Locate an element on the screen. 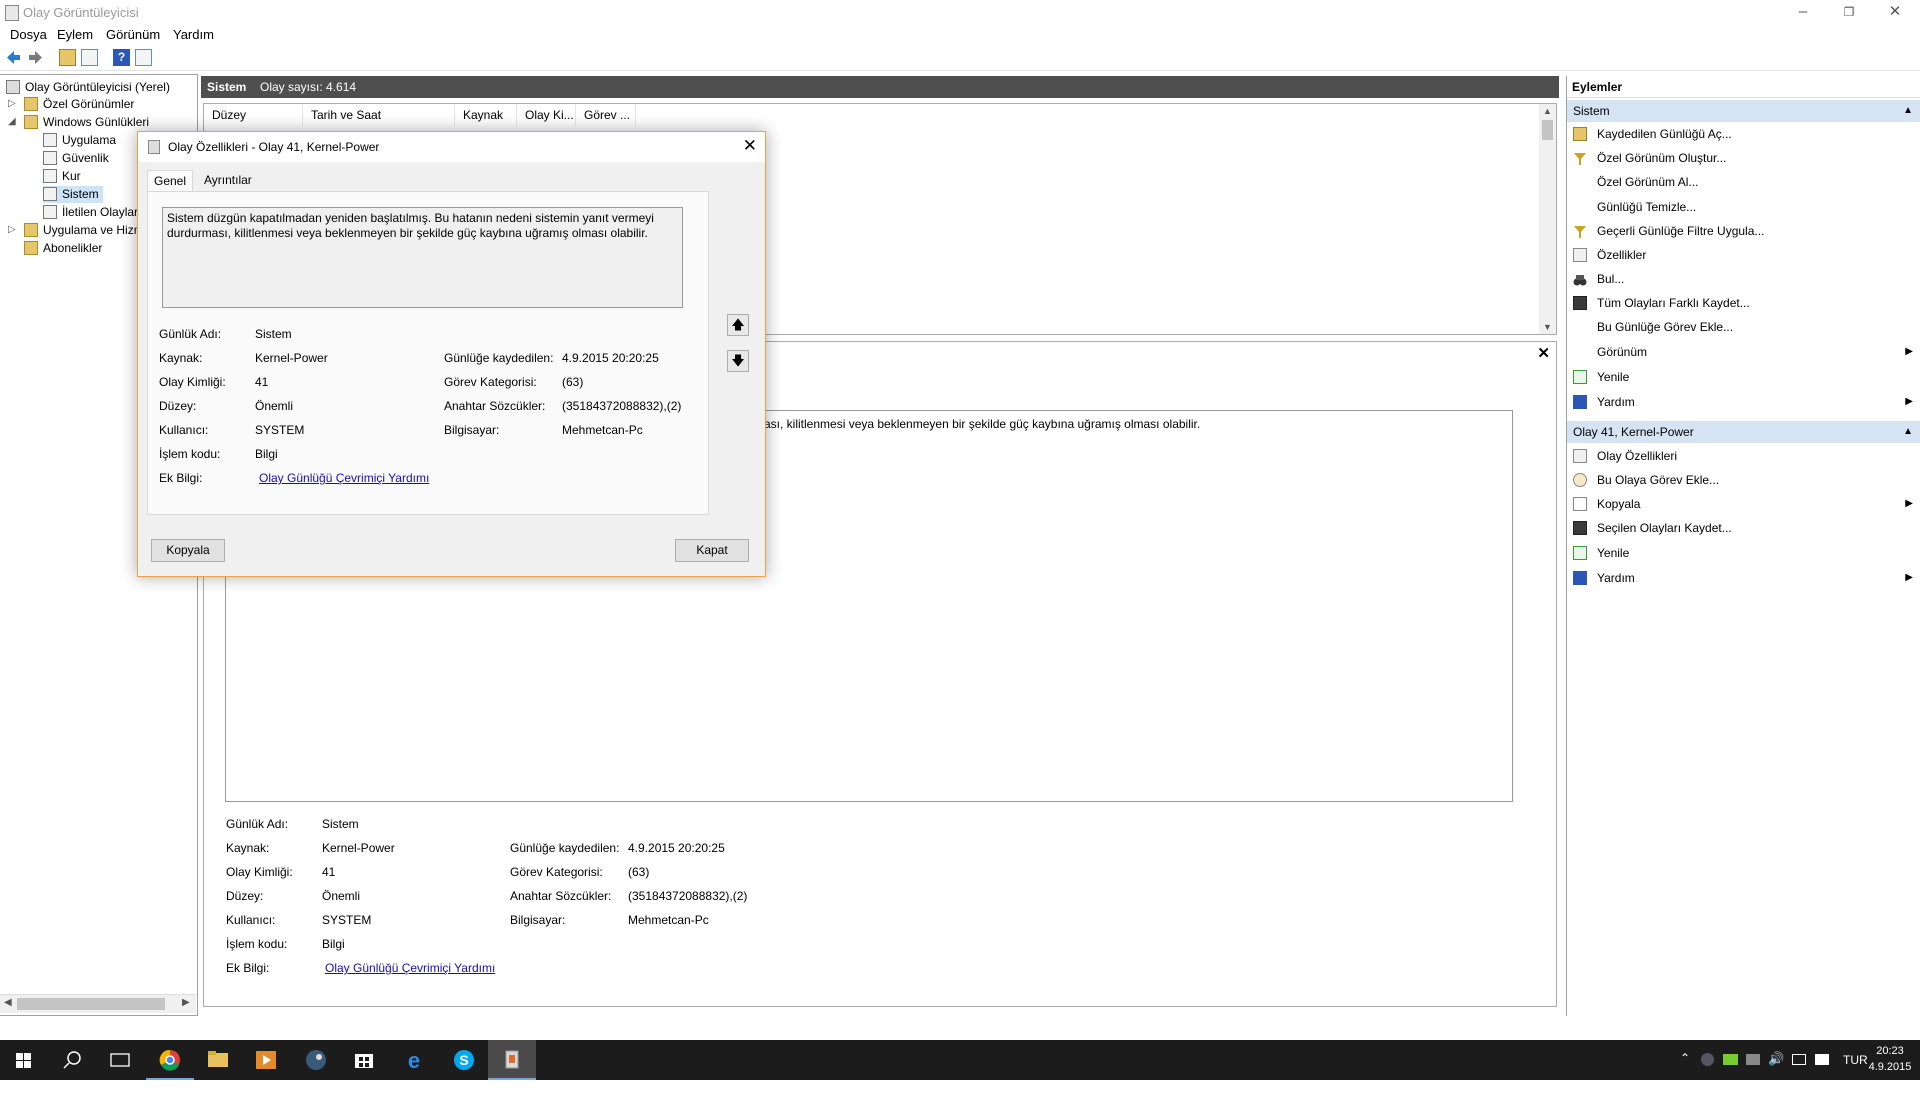  clock-date: 4.9.2015 is located at coordinates (1890, 1081).